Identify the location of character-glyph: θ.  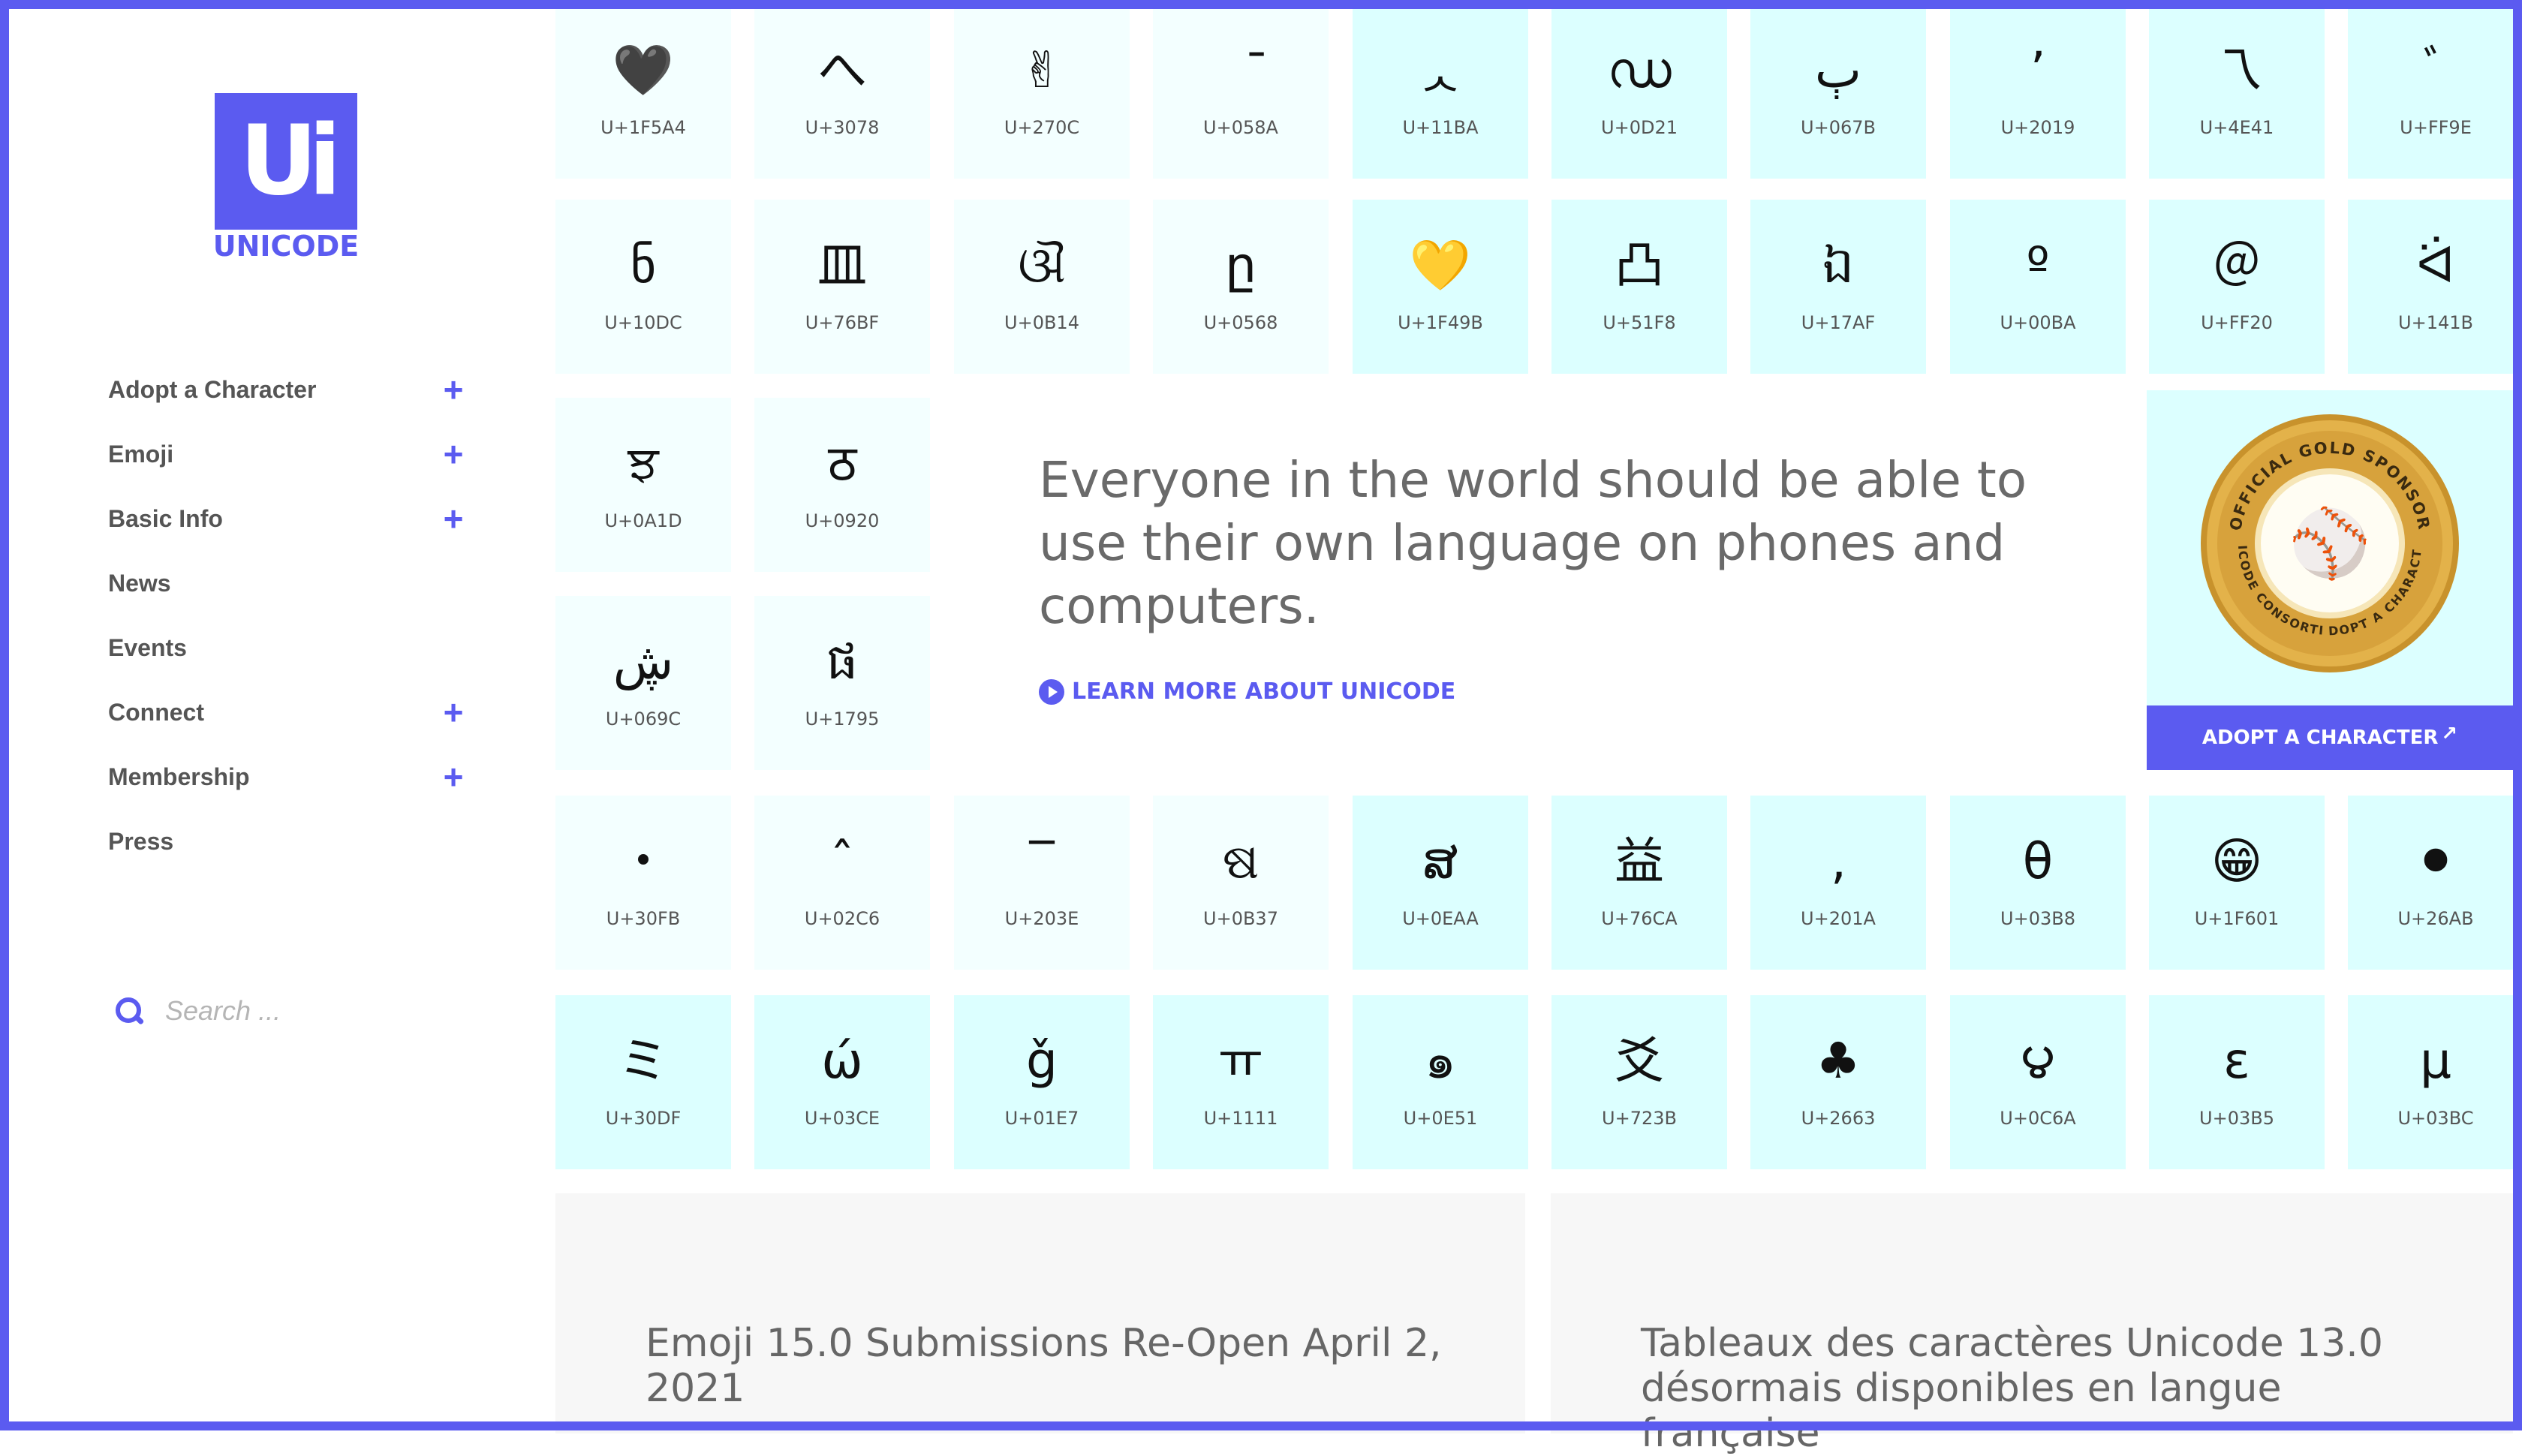
(2038, 861).